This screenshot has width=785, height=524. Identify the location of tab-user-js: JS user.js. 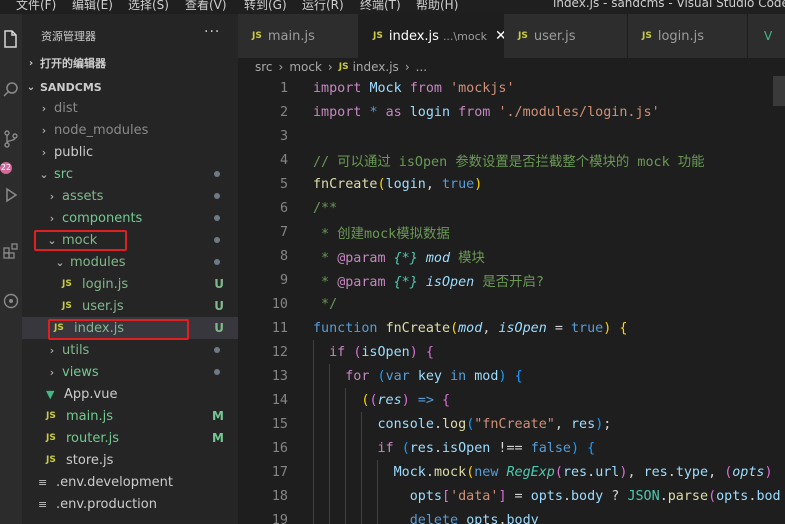
(566, 36).